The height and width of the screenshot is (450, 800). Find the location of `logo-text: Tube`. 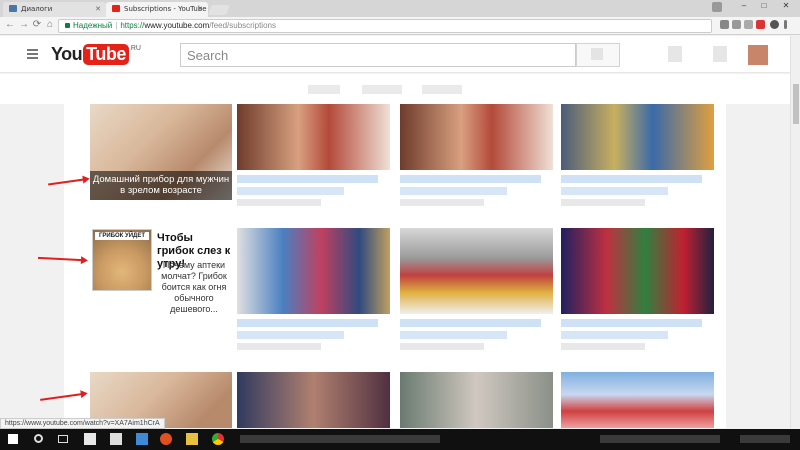

logo-text: Tube is located at coordinates (106, 54).